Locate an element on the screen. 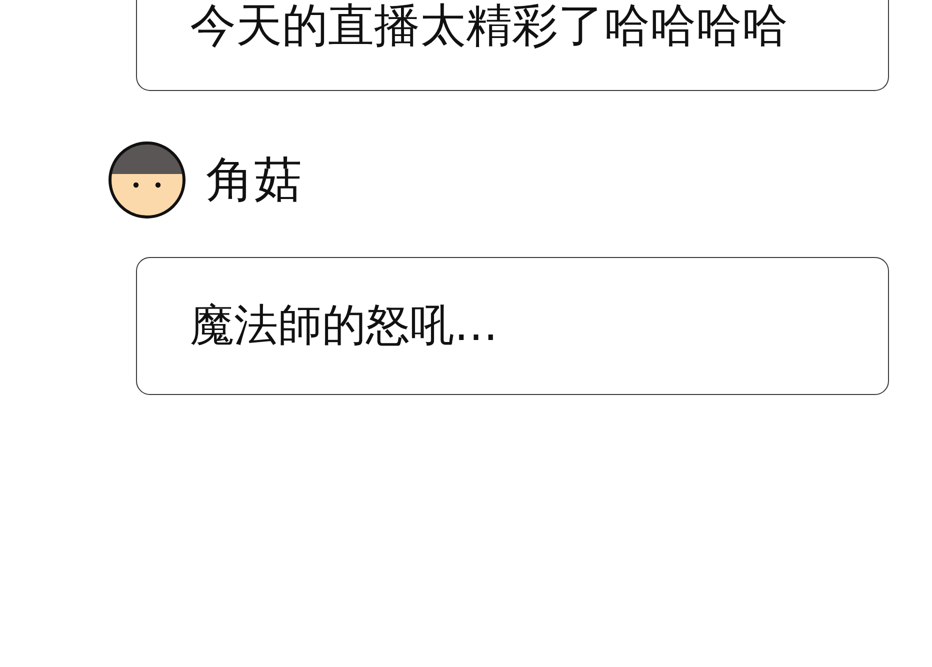  author-name: 角菇 is located at coordinates (254, 180).